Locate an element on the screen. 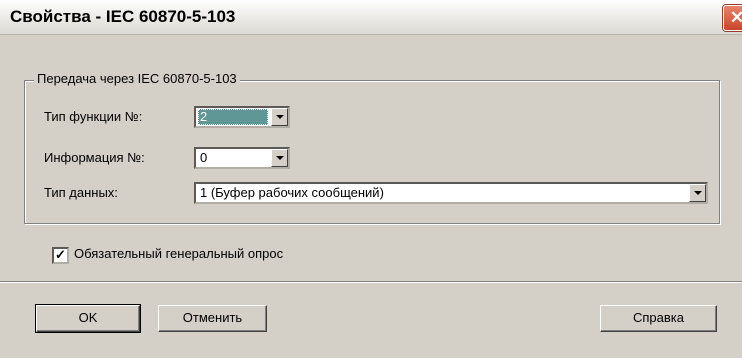 This screenshot has width=742, height=358. separator is located at coordinates (371, 282).